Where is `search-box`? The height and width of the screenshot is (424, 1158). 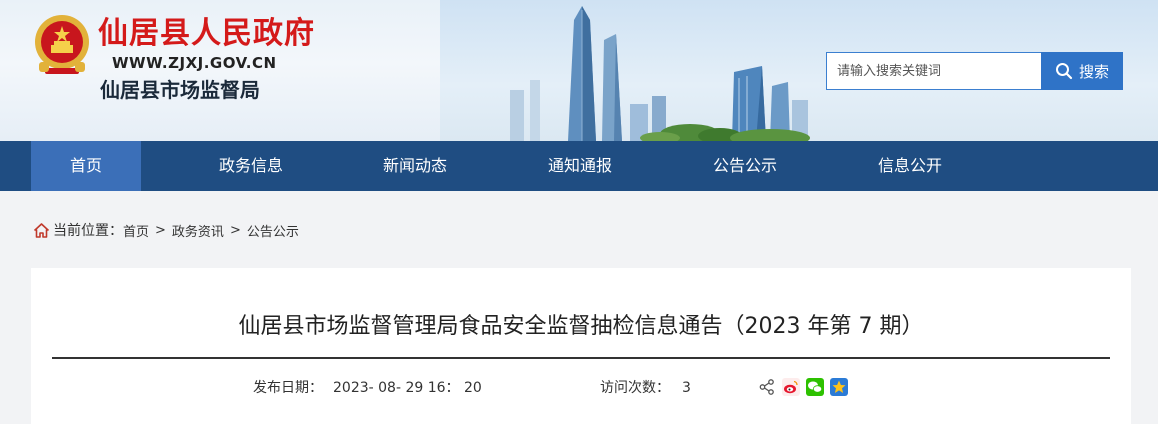 search-box is located at coordinates (934, 71).